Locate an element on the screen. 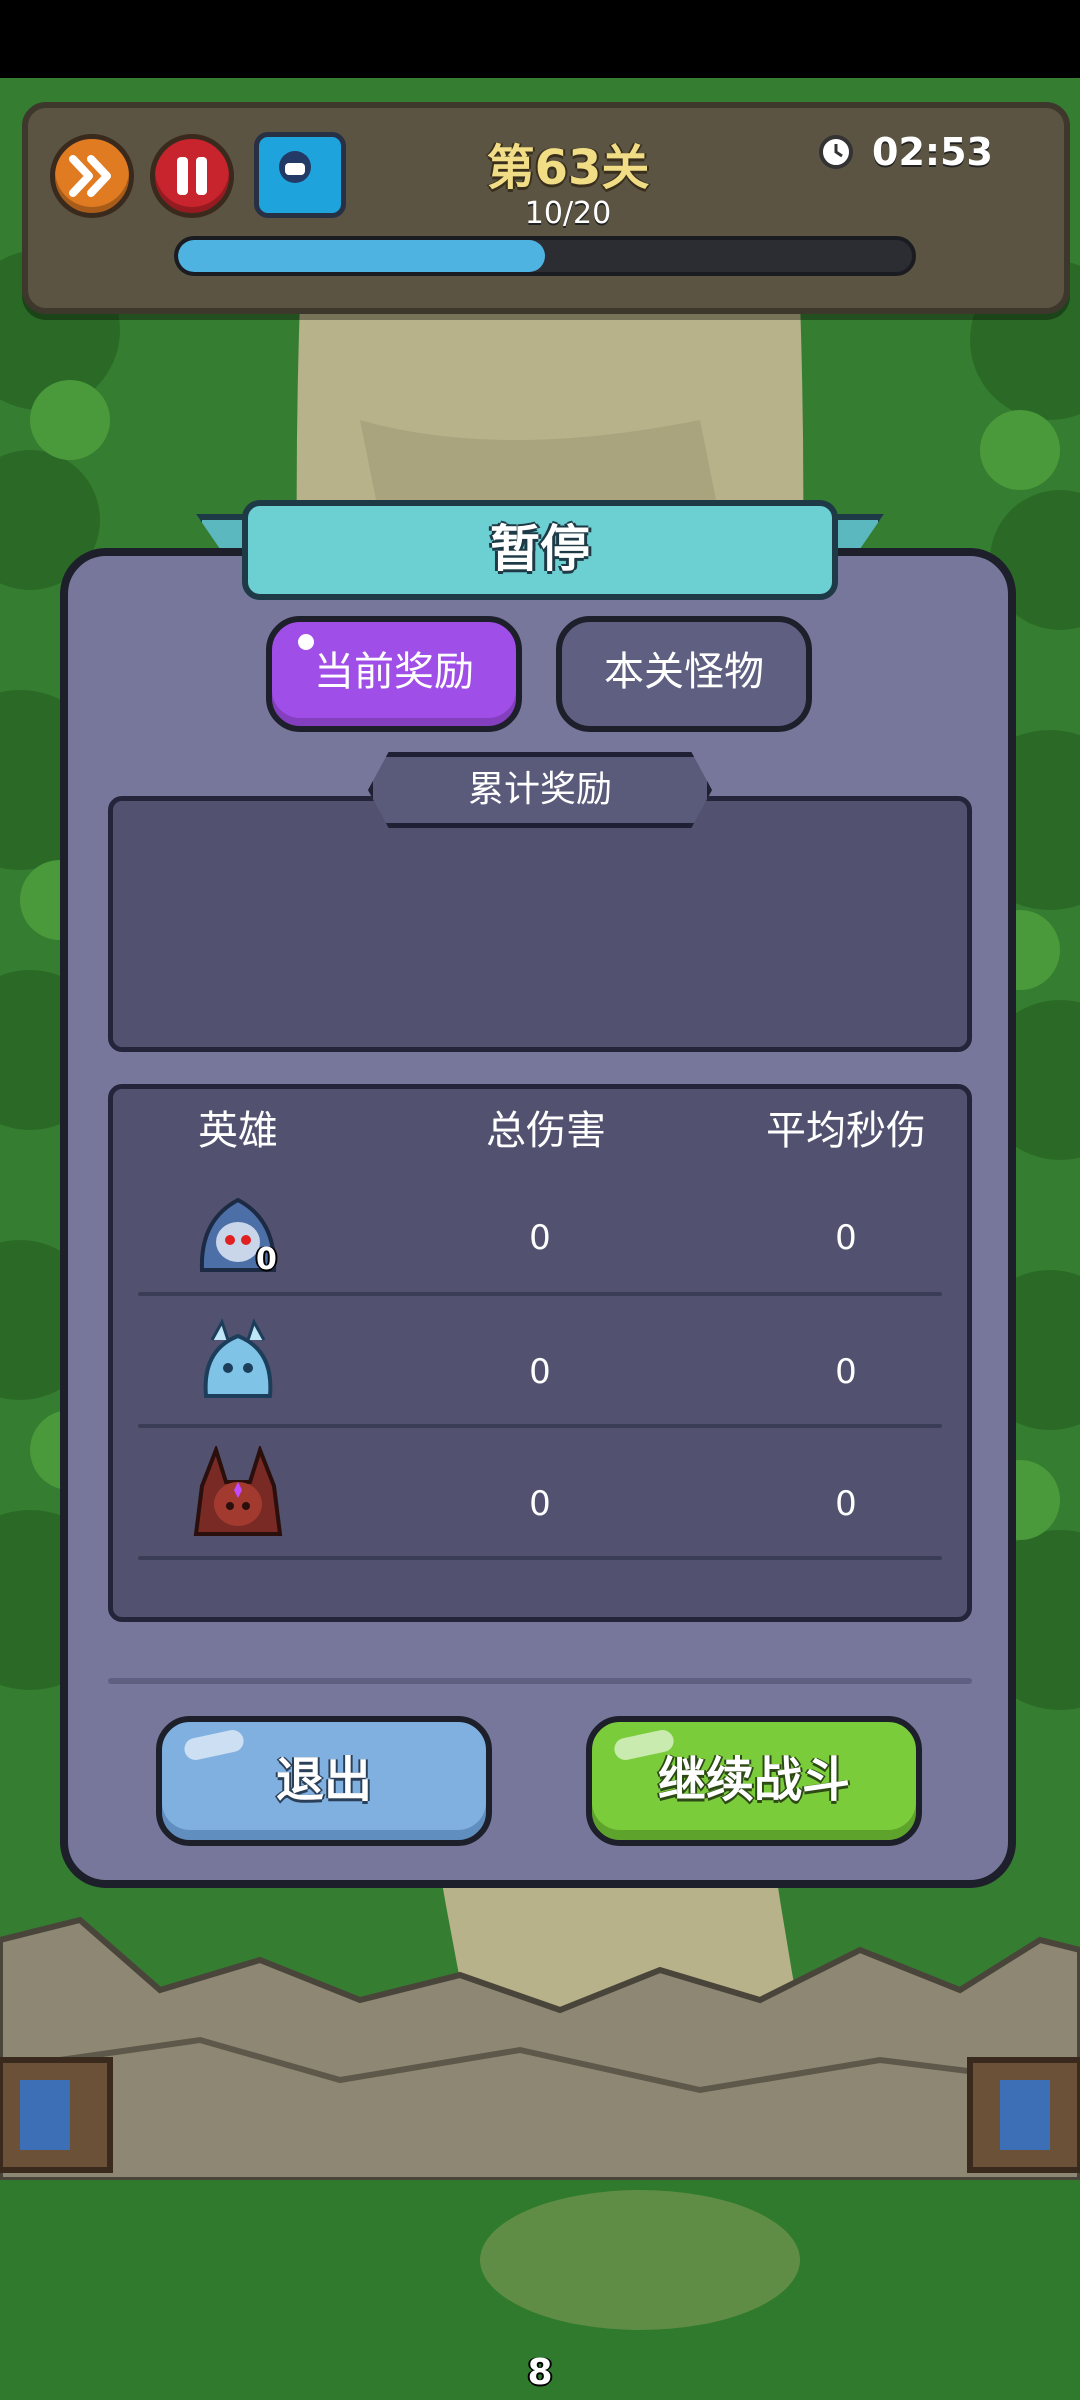  tab-current-rewards: 当前奖励 is located at coordinates (394, 674).